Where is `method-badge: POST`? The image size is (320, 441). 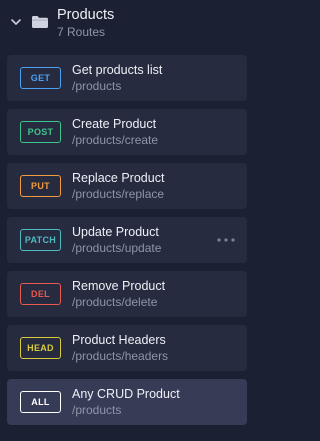
method-badge: POST is located at coordinates (40, 132).